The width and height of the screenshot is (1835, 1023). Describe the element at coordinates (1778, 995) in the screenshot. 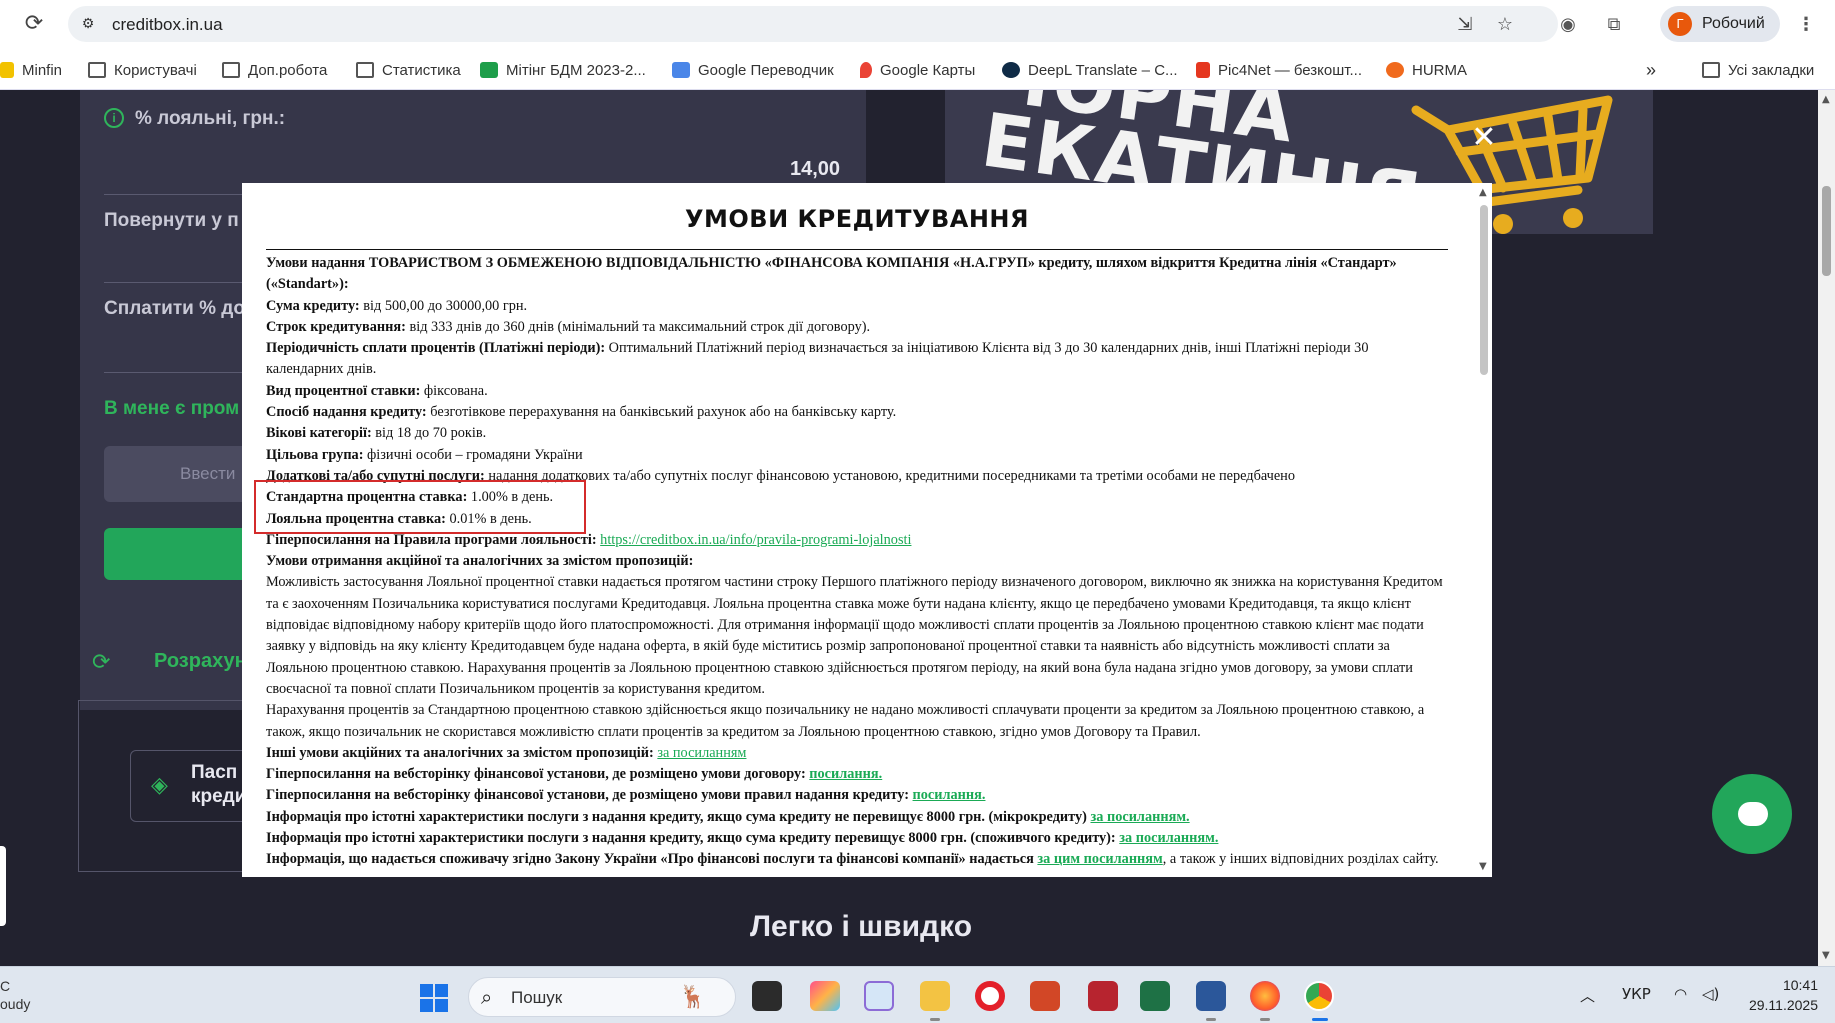

I see `system-clock: 10:41 29.11.2025` at that location.